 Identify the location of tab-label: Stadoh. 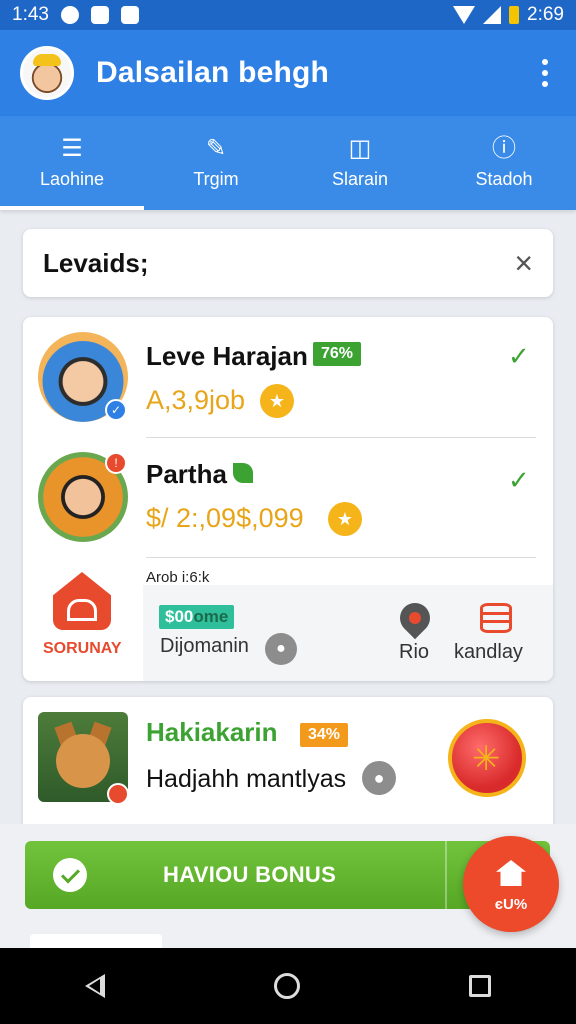
(504, 178).